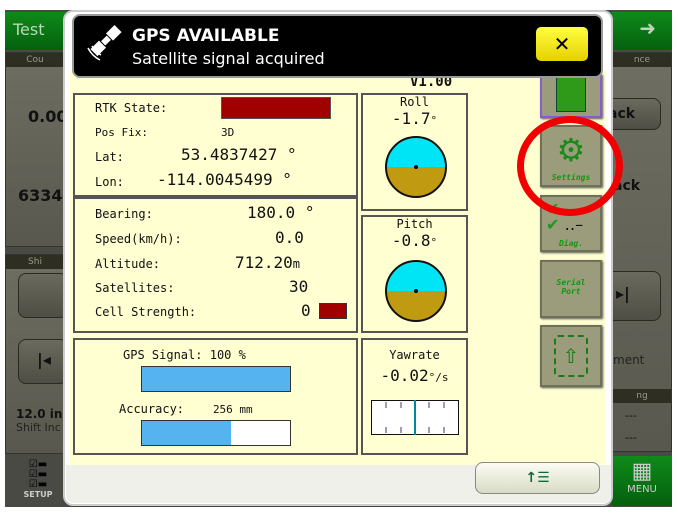 The width and height of the screenshot is (678, 514). I want to click on cell-strength-label: Cell Strength:, so click(146, 312).